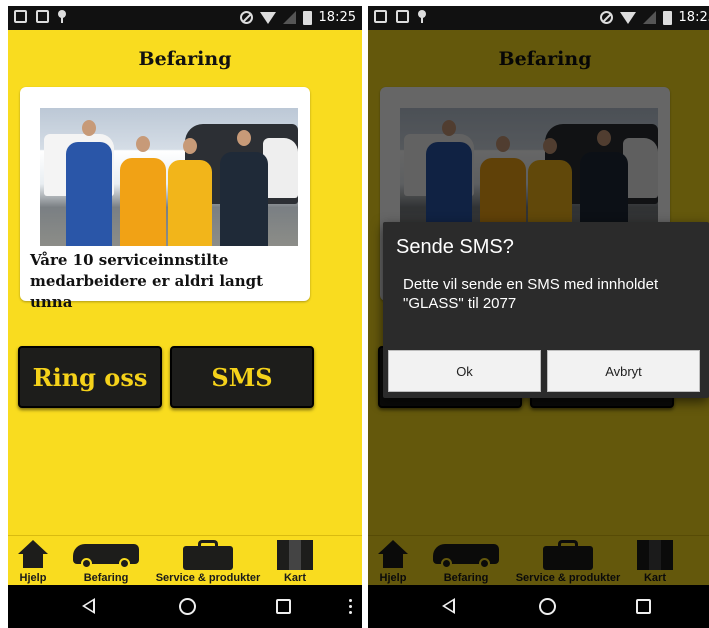  Describe the element at coordinates (106, 554) in the screenshot. I see `van-icon` at that location.